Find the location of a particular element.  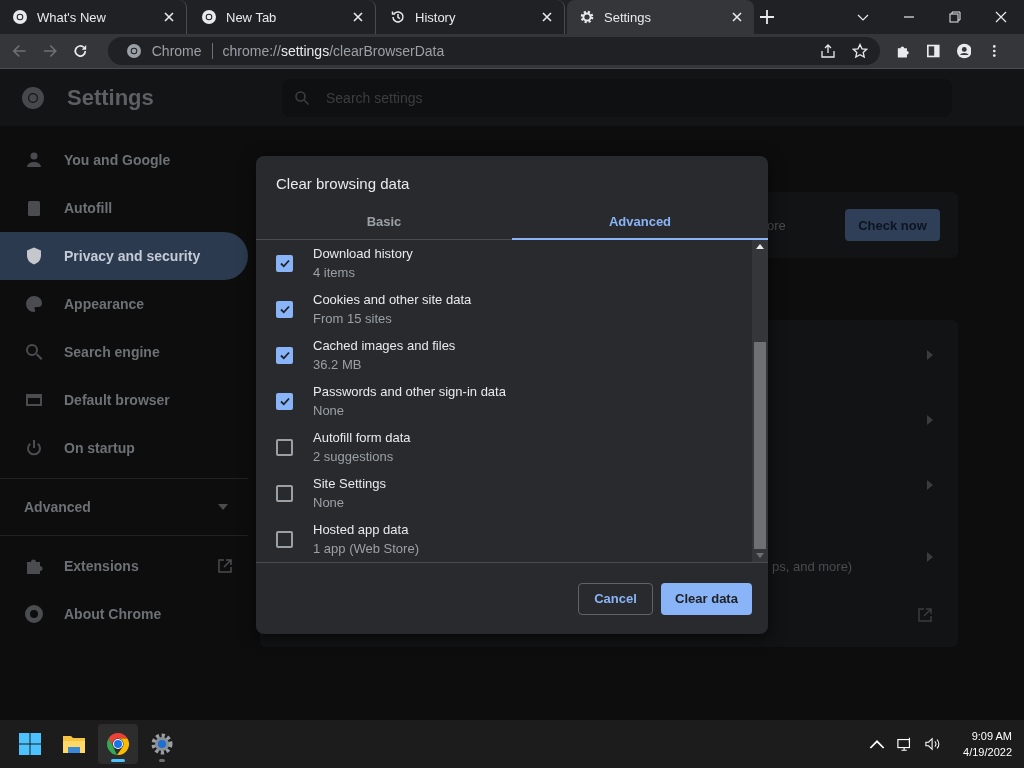

new-tab-icon is located at coordinates (767, 17).